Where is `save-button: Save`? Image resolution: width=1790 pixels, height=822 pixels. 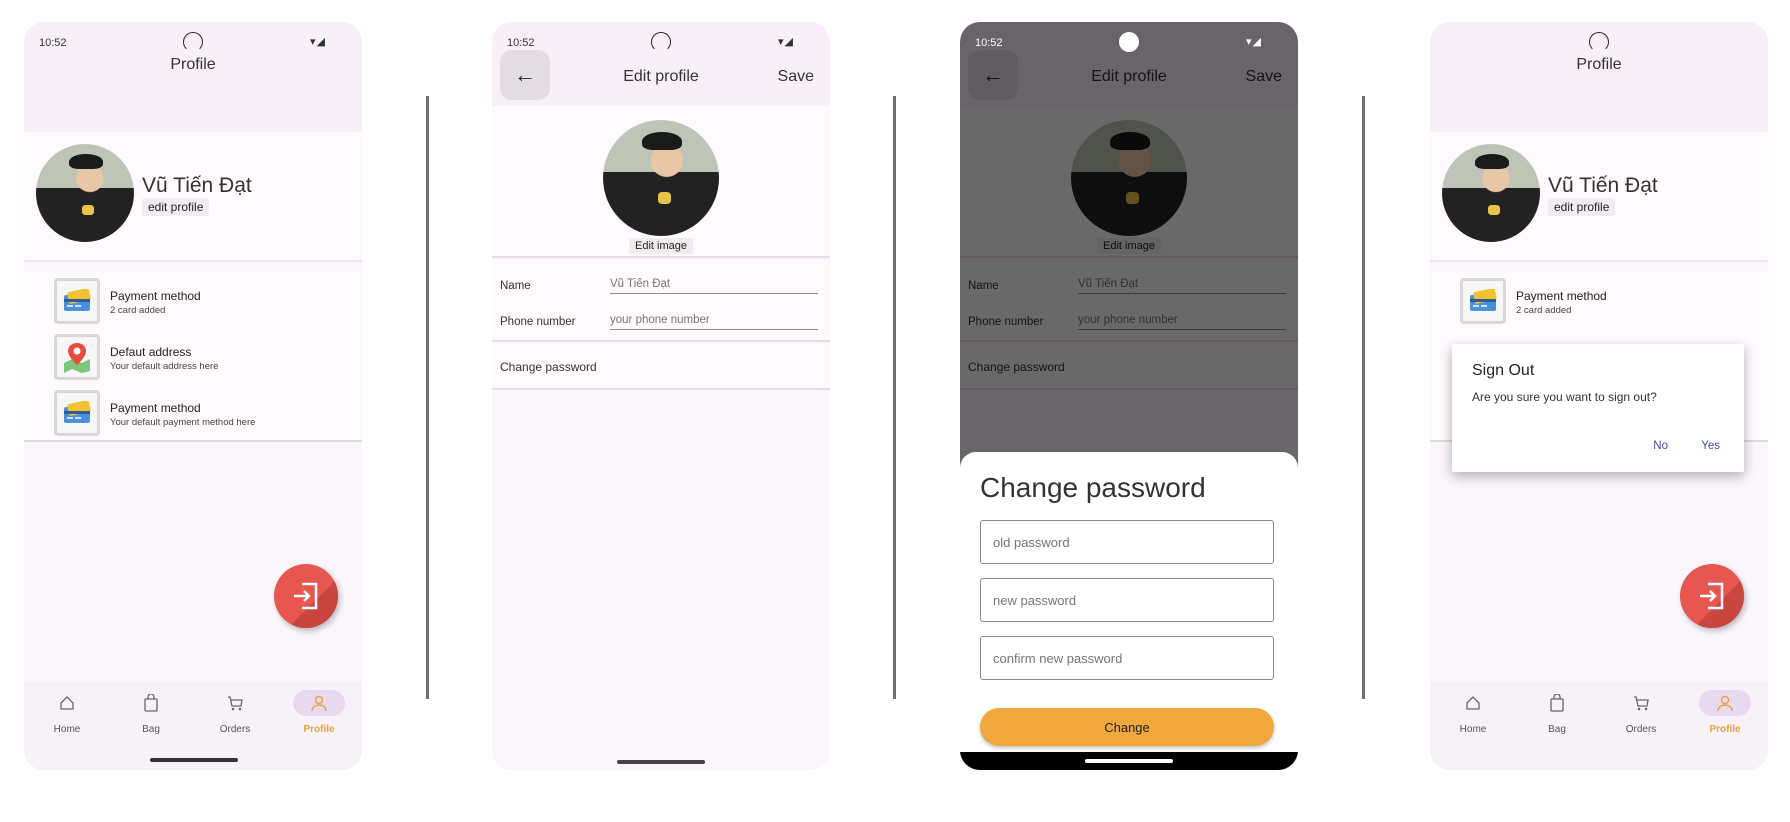
save-button: Save is located at coordinates (796, 77).